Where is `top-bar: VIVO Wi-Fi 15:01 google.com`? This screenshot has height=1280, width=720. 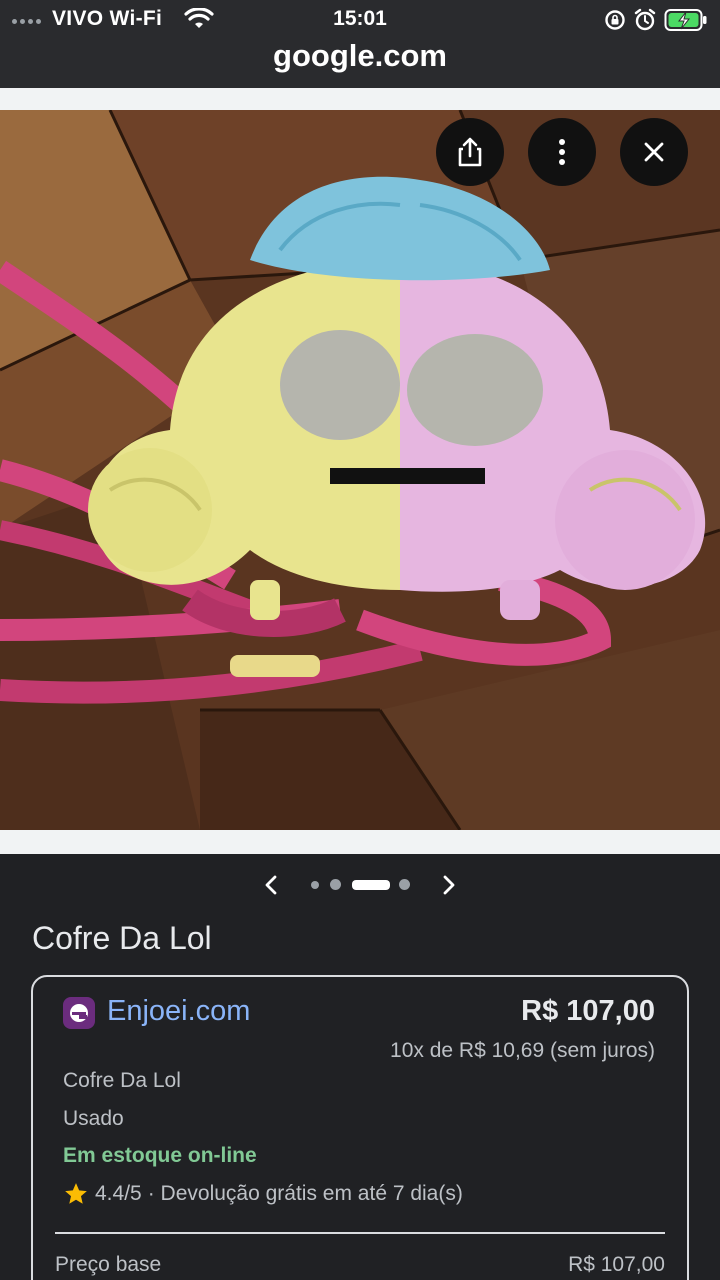
top-bar: VIVO Wi-Fi 15:01 google.com is located at coordinates (360, 44).